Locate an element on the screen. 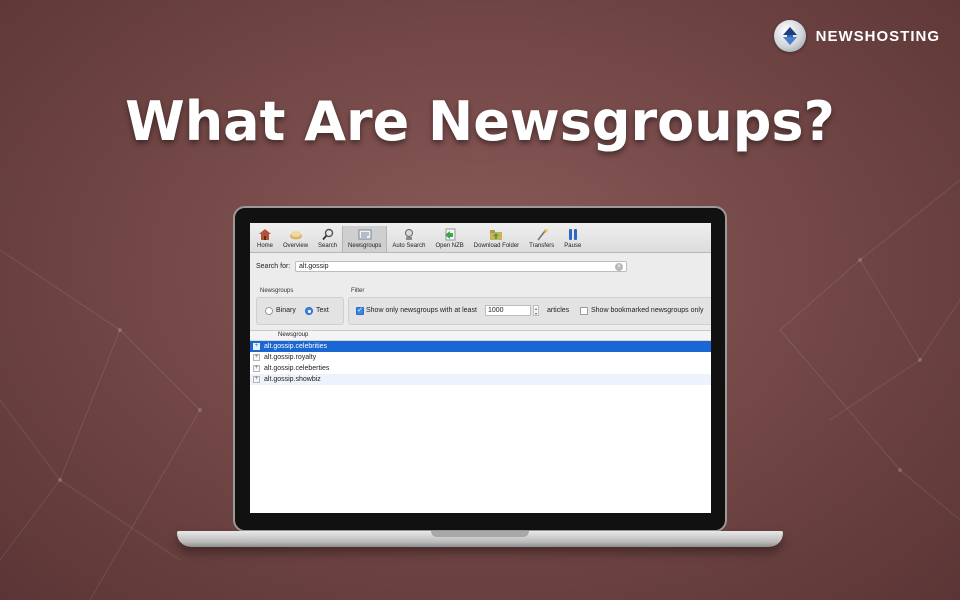 The image size is (960, 600). newshosting-logo: NEWSHOSTING is located at coordinates (856, 36).